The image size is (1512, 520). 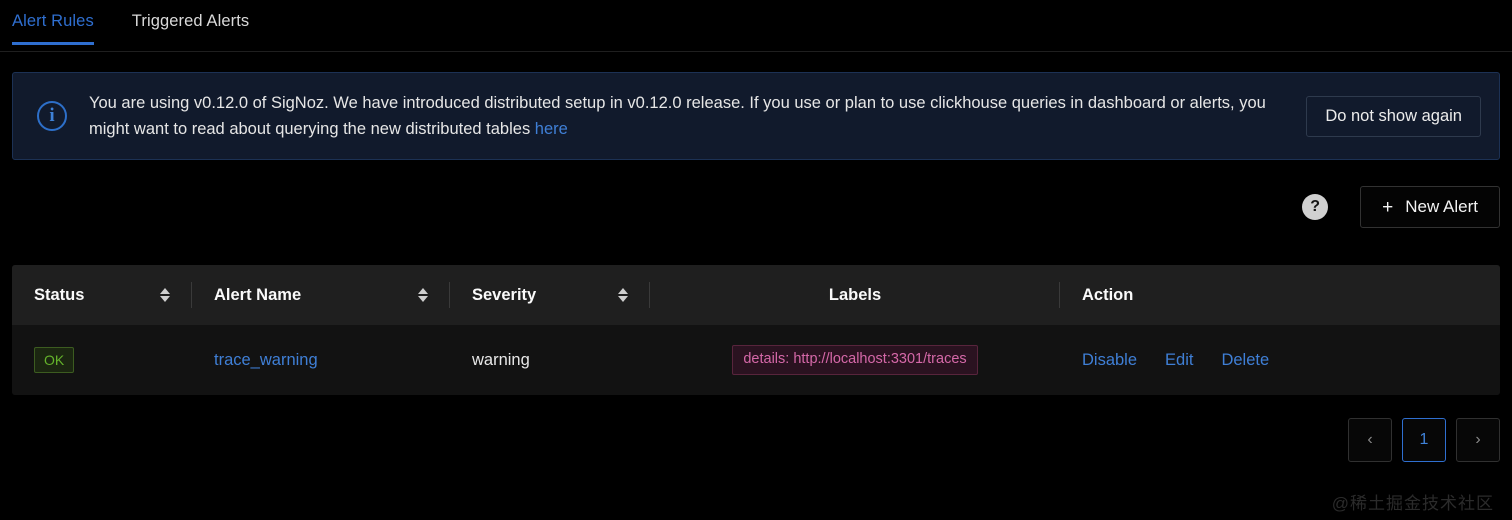 I want to click on sort-icon-status, so click(x=165, y=295).